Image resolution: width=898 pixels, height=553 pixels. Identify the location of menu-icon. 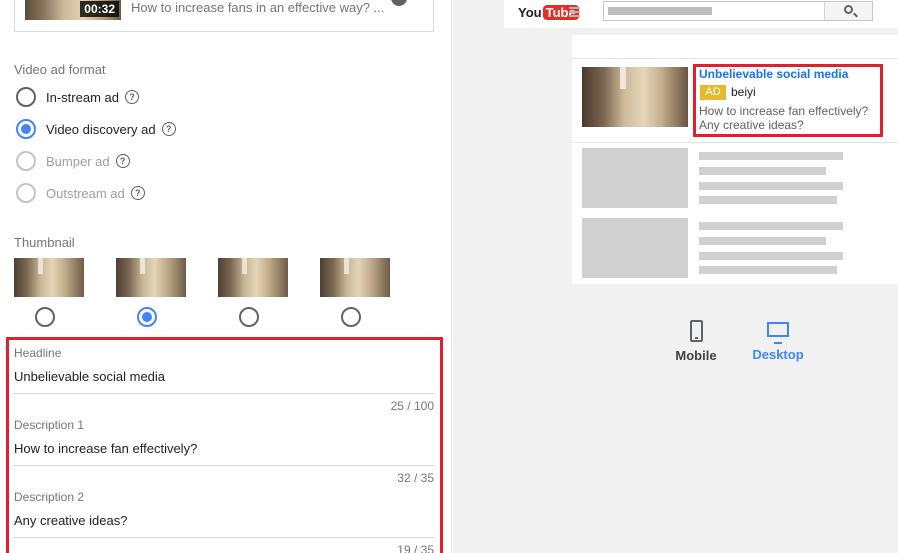
(574, 13).